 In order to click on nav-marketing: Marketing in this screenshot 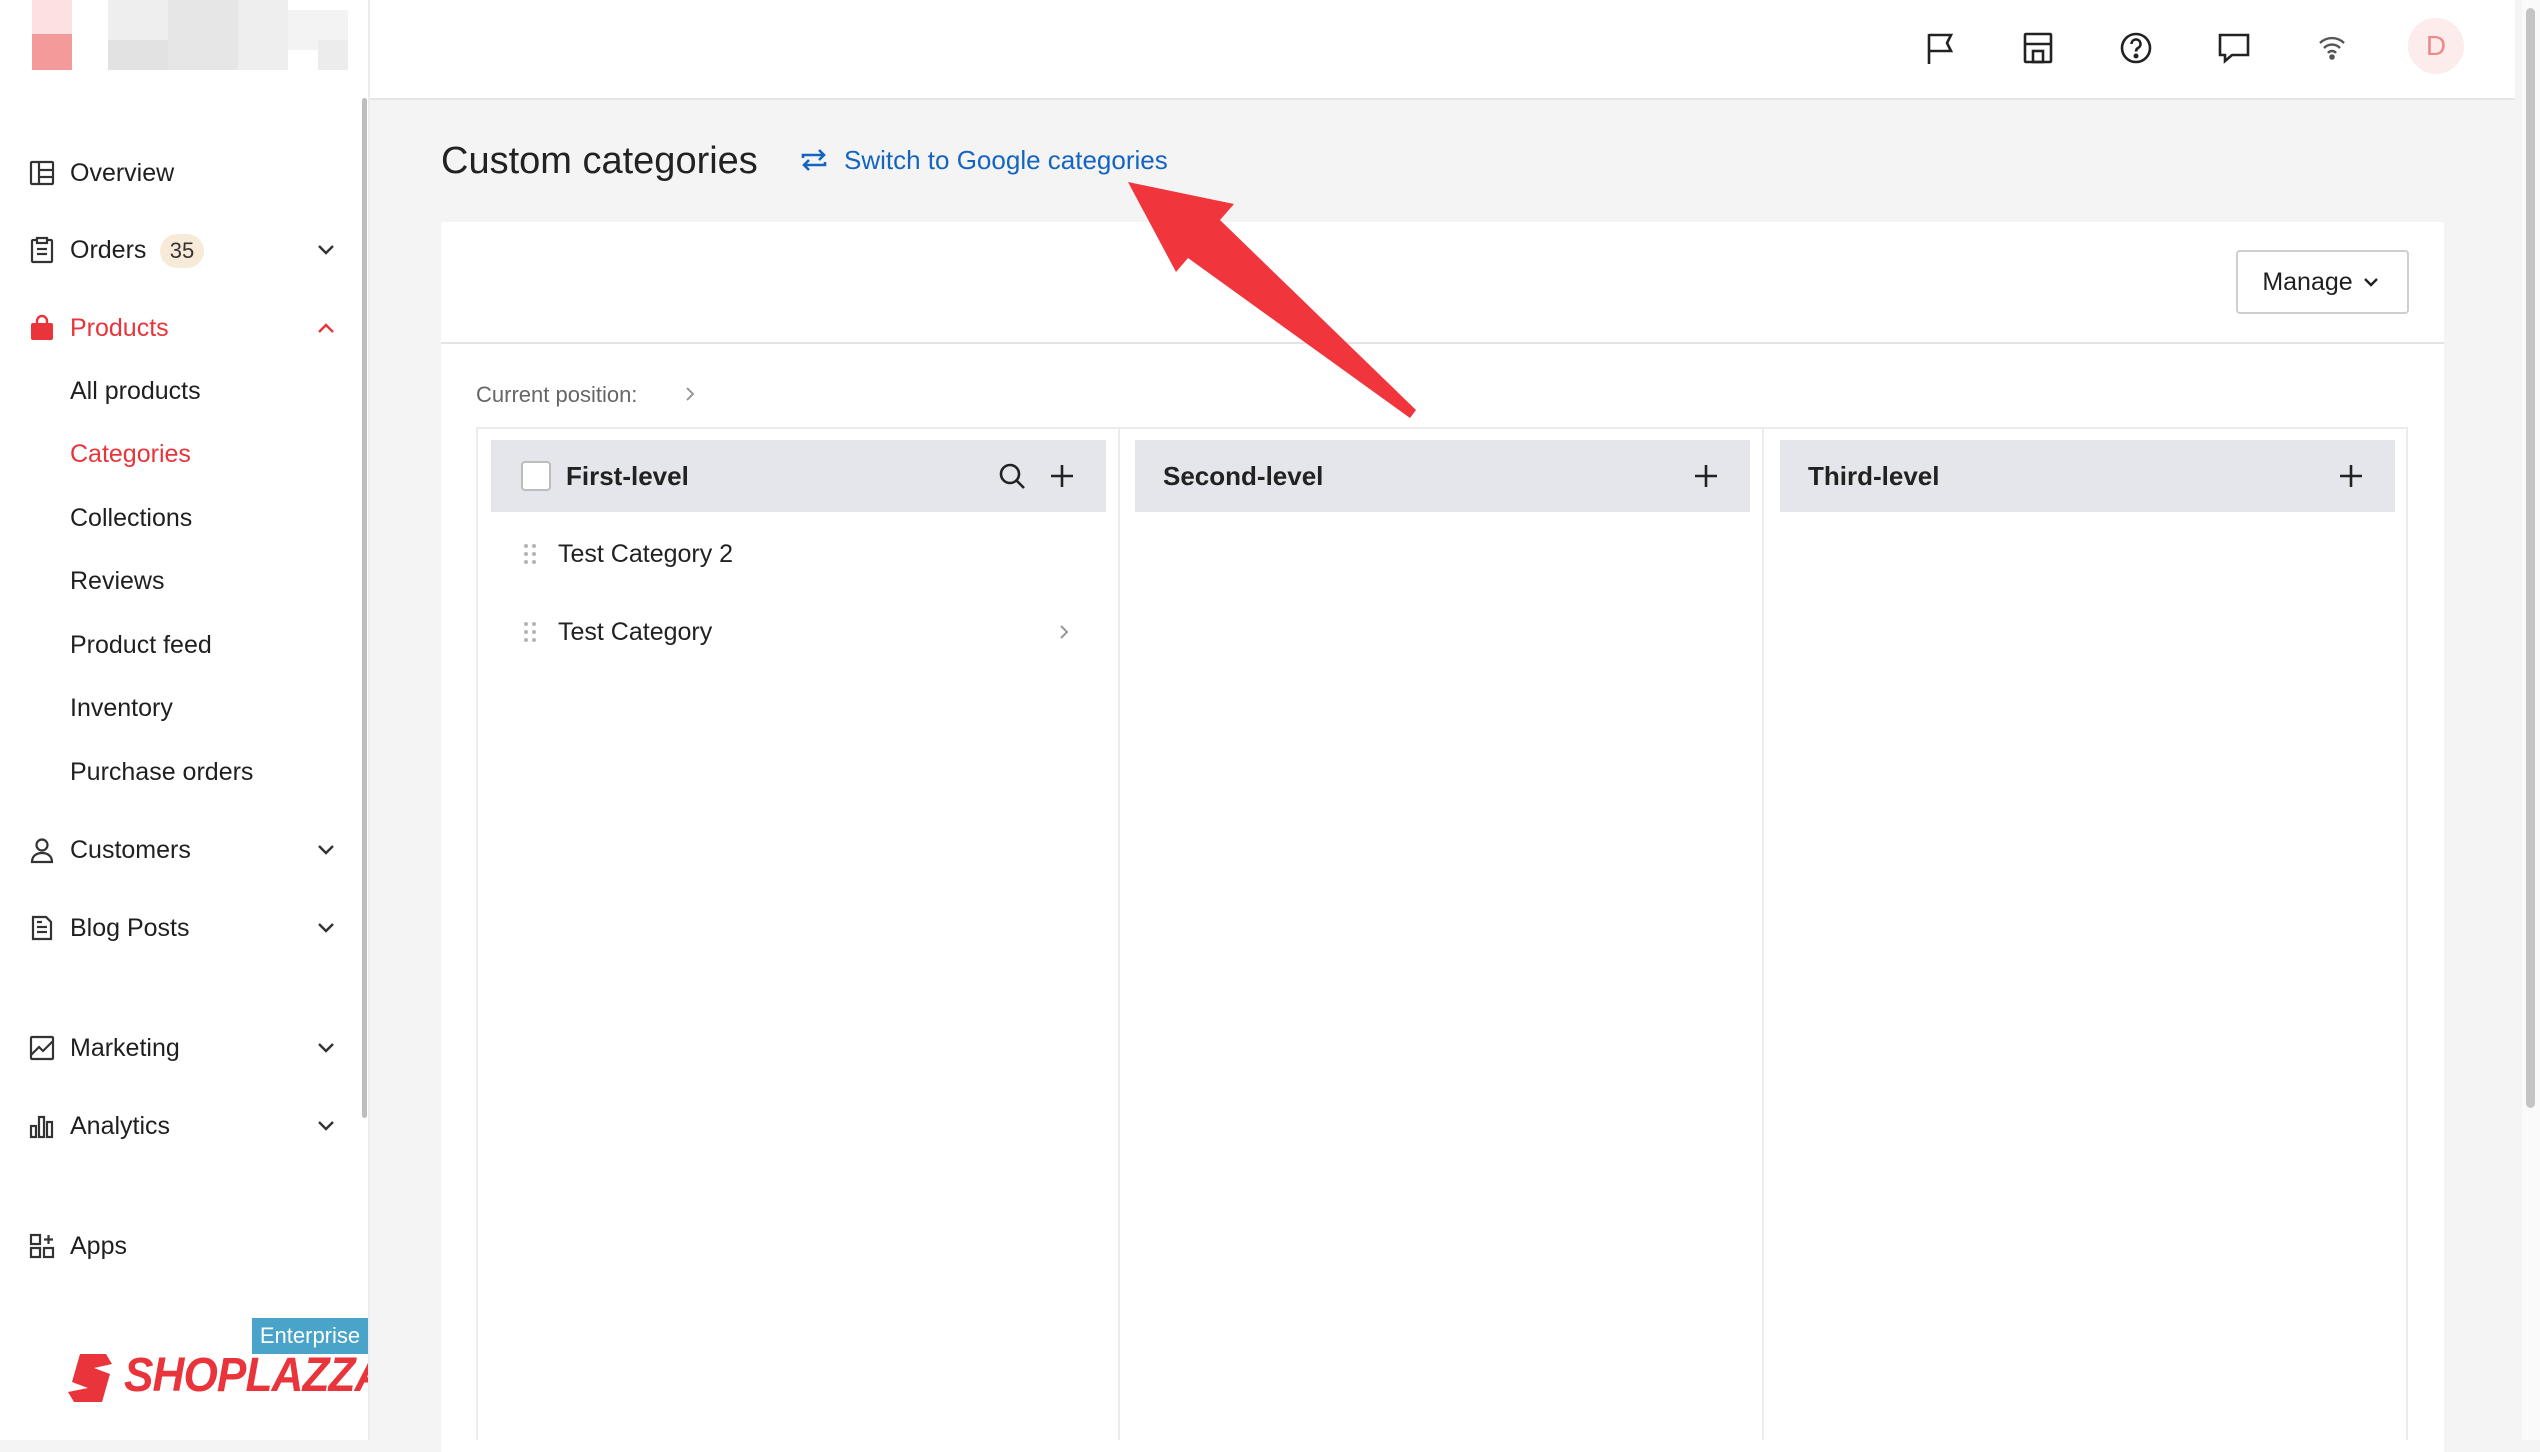, I will do `click(184, 1048)`.